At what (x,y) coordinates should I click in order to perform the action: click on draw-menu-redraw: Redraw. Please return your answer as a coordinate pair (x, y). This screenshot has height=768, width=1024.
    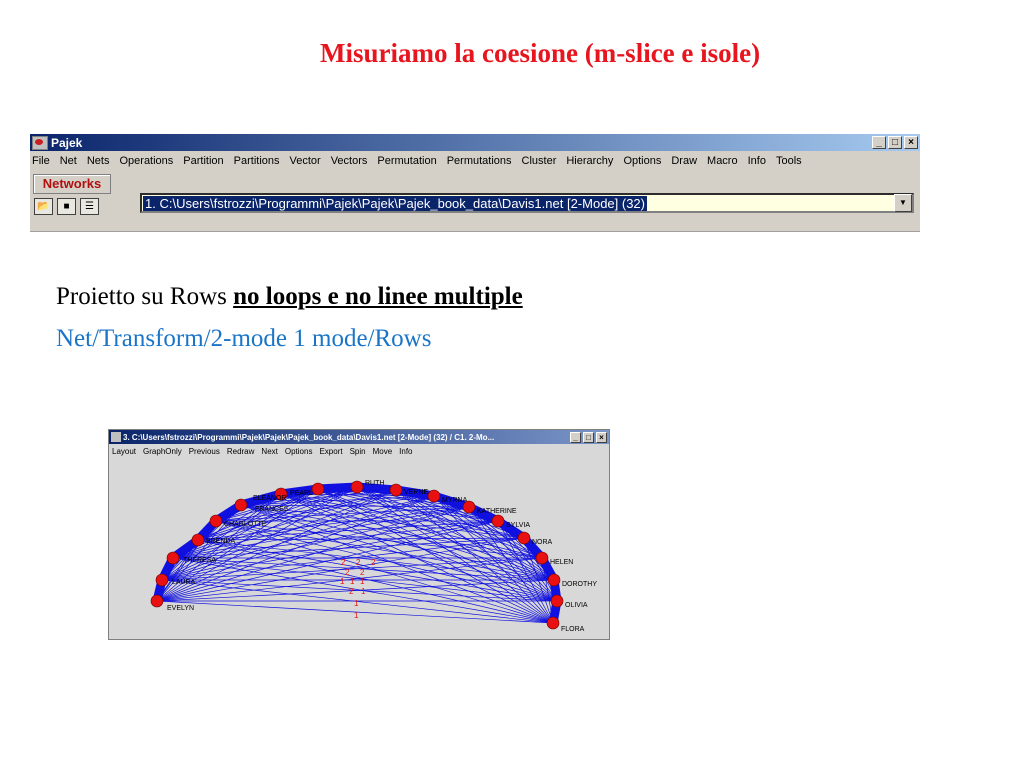
    Looking at the image, I should click on (241, 451).